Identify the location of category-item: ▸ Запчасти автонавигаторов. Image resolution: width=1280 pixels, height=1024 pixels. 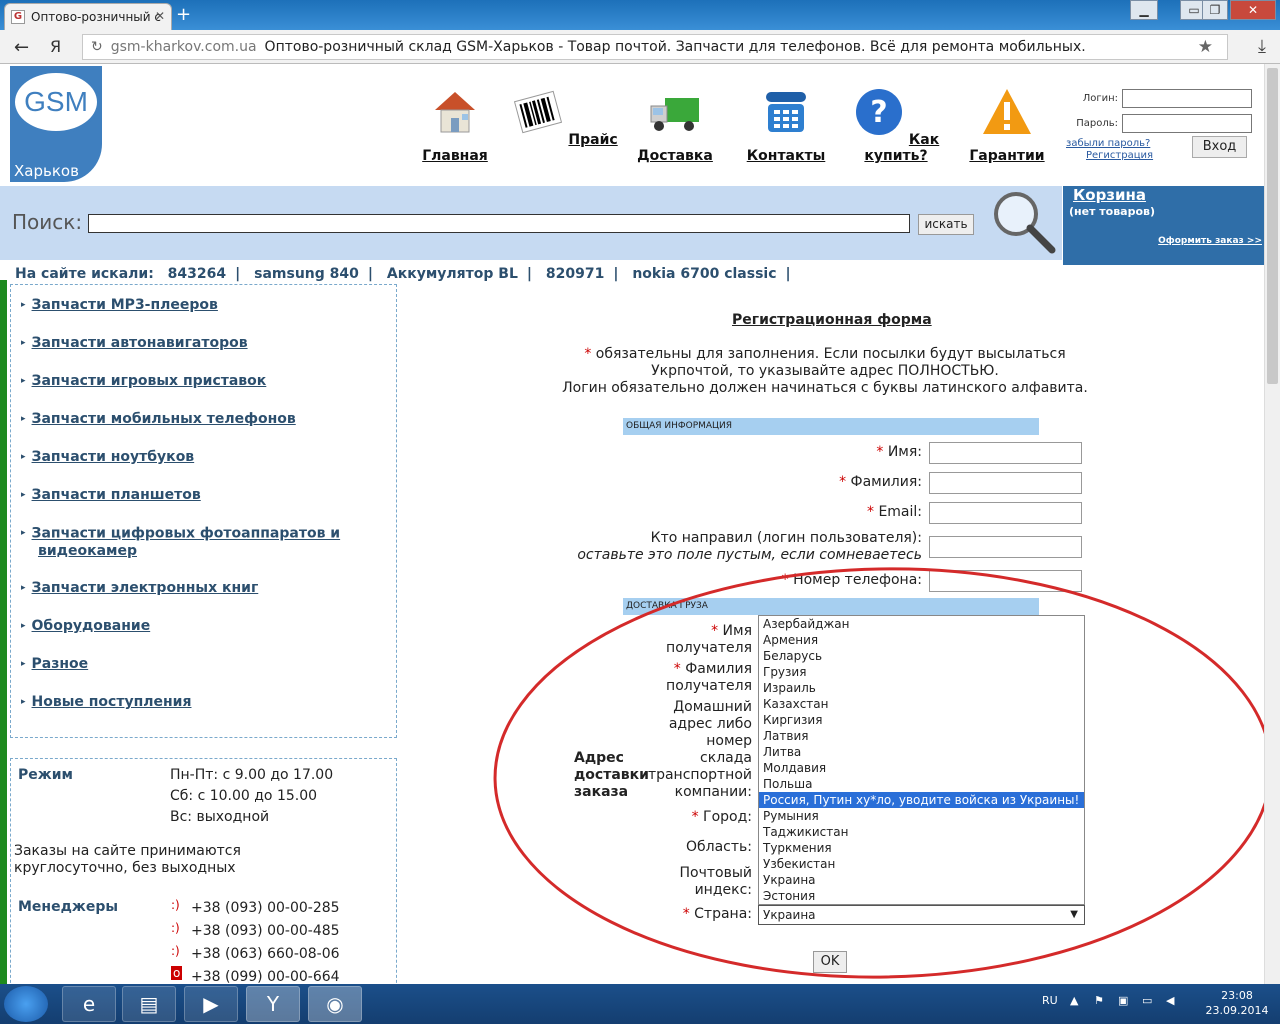
(134, 343).